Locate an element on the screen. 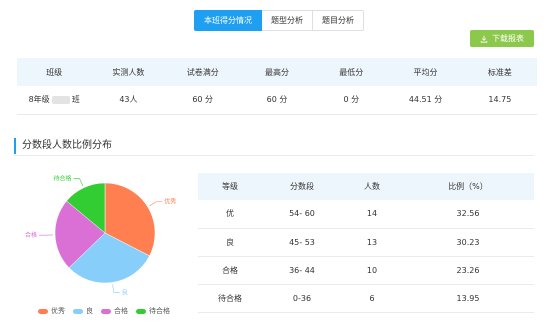 The image size is (554, 324). grade-cell: 良 is located at coordinates (230, 242).